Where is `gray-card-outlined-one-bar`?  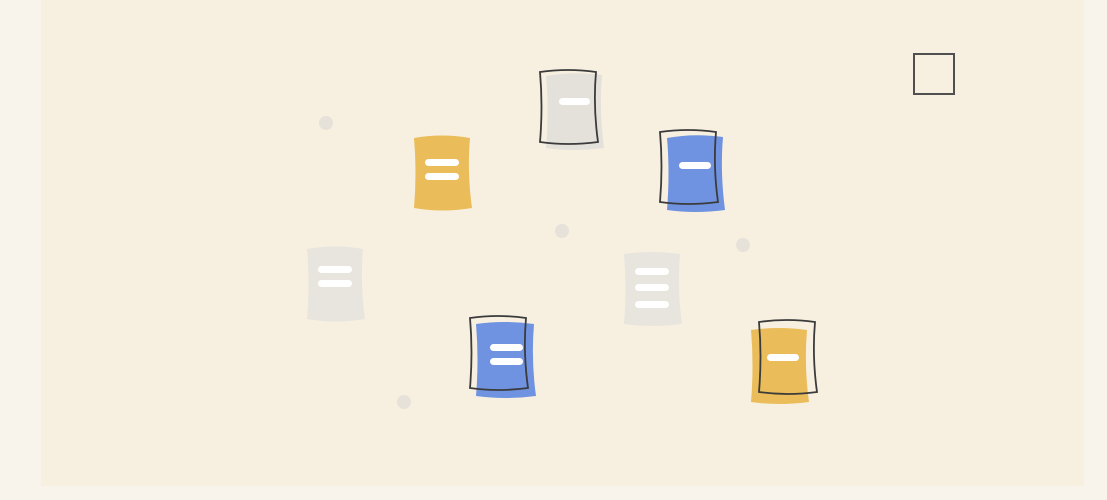 gray-card-outlined-one-bar is located at coordinates (571, 109).